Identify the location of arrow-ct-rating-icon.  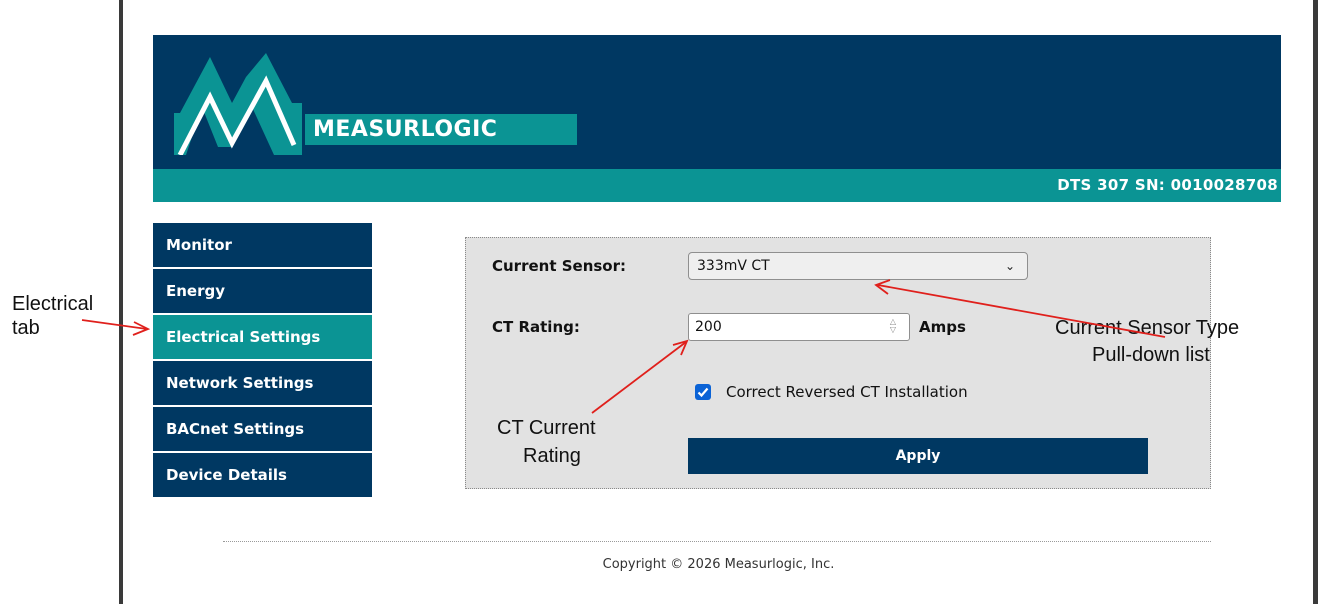
(640, 376).